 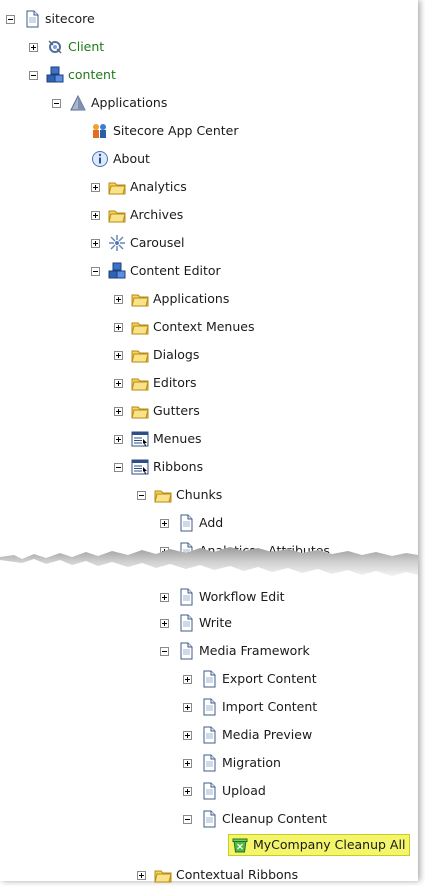 I want to click on tree-node-label: Cleanup Content, so click(x=275, y=818).